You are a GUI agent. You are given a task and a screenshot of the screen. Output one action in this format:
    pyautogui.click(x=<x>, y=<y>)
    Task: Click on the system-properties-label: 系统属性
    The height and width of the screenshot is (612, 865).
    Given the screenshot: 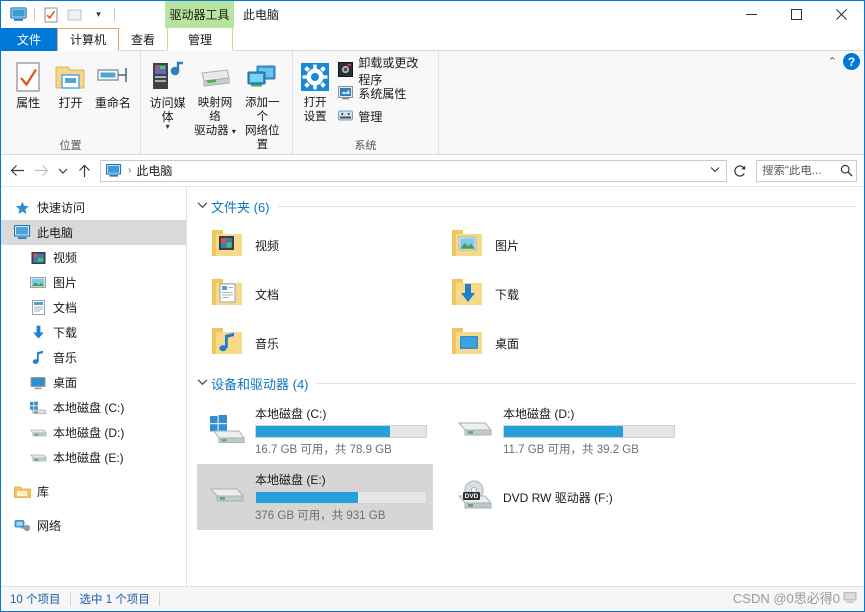 What is the action you would take?
    pyautogui.click(x=382, y=94)
    